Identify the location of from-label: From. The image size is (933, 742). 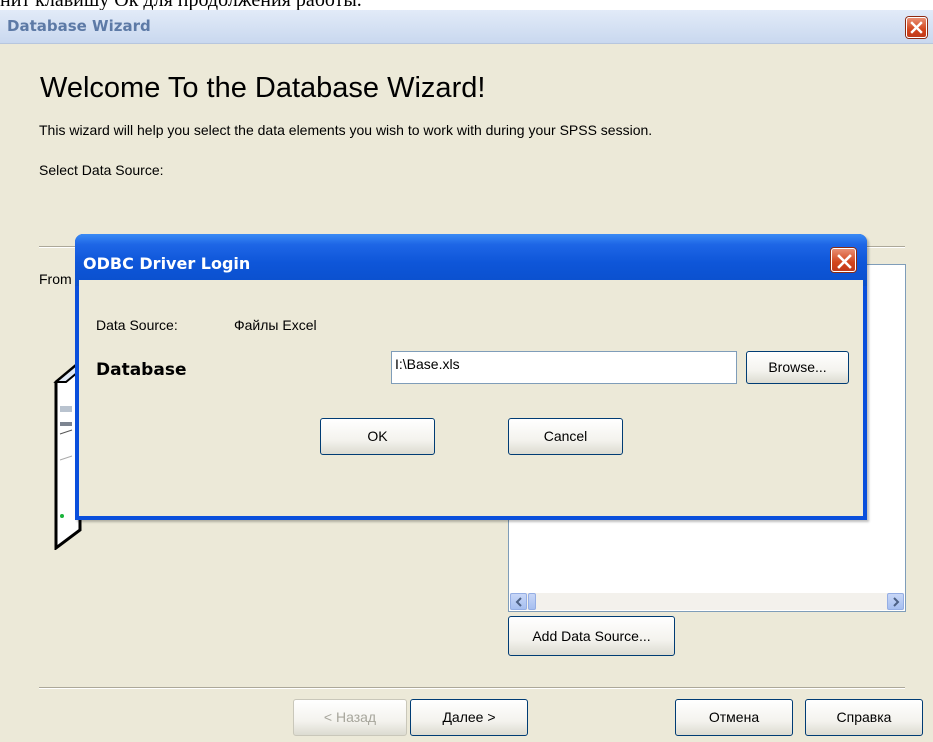
(55, 279).